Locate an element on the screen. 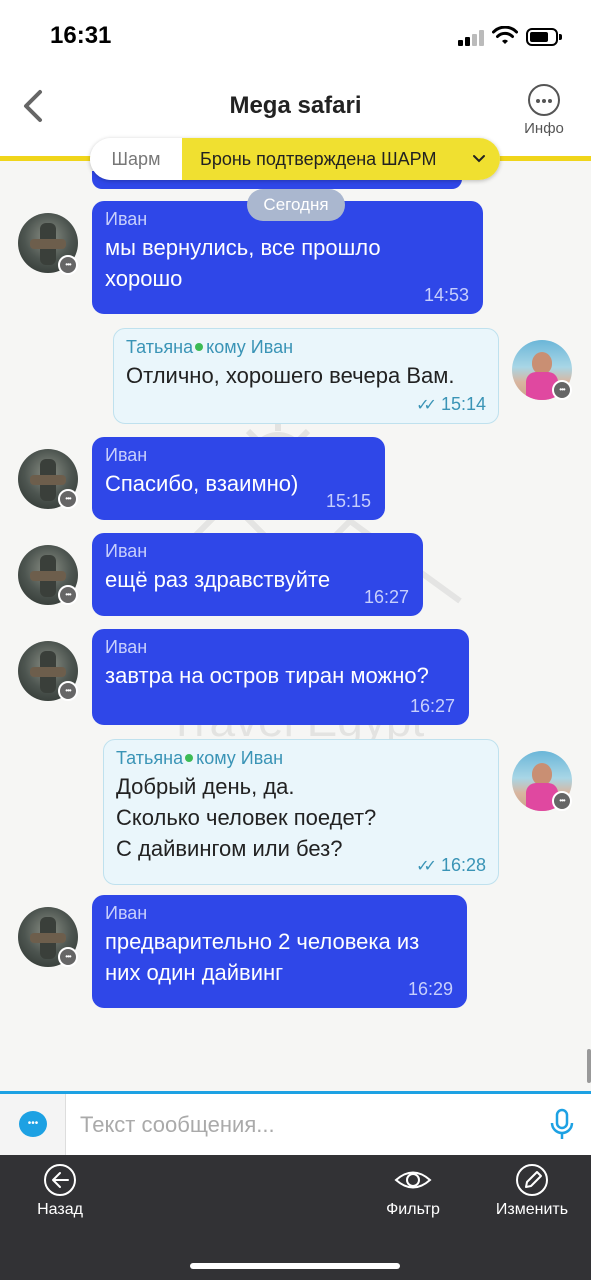  date-separator: Сегодня is located at coordinates (296, 205).